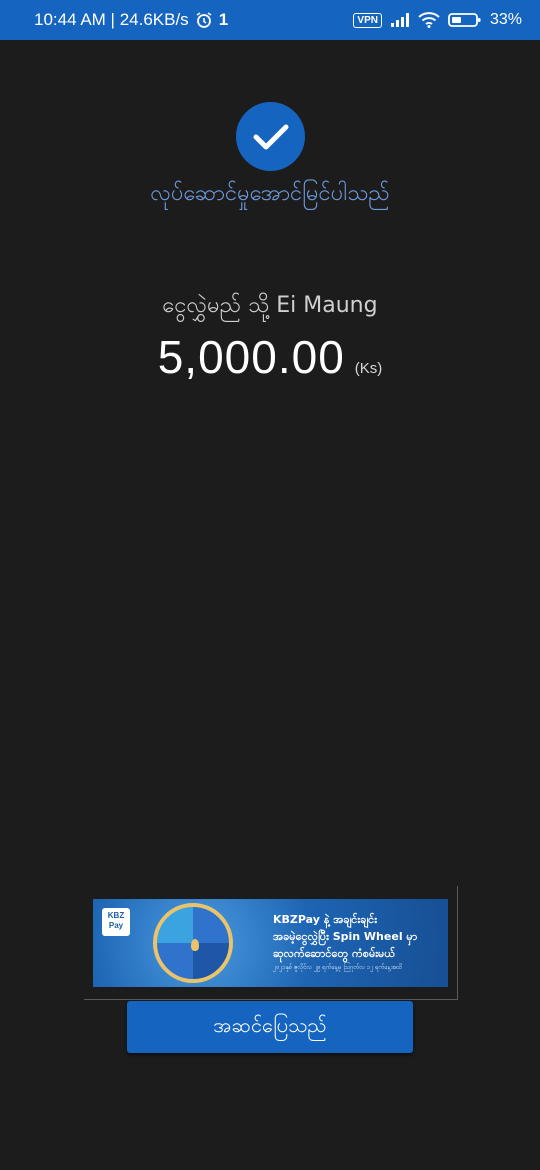 The width and height of the screenshot is (540, 1170). I want to click on status-right: VPN 33%, so click(437, 20).